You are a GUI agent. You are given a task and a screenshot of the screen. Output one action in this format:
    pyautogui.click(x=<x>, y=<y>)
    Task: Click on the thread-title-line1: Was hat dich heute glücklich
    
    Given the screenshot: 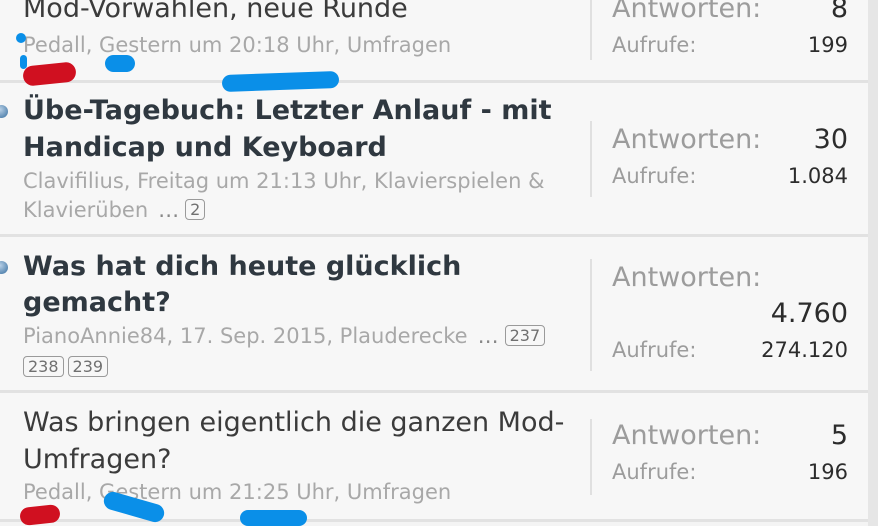 What is the action you would take?
    pyautogui.click(x=242, y=266)
    